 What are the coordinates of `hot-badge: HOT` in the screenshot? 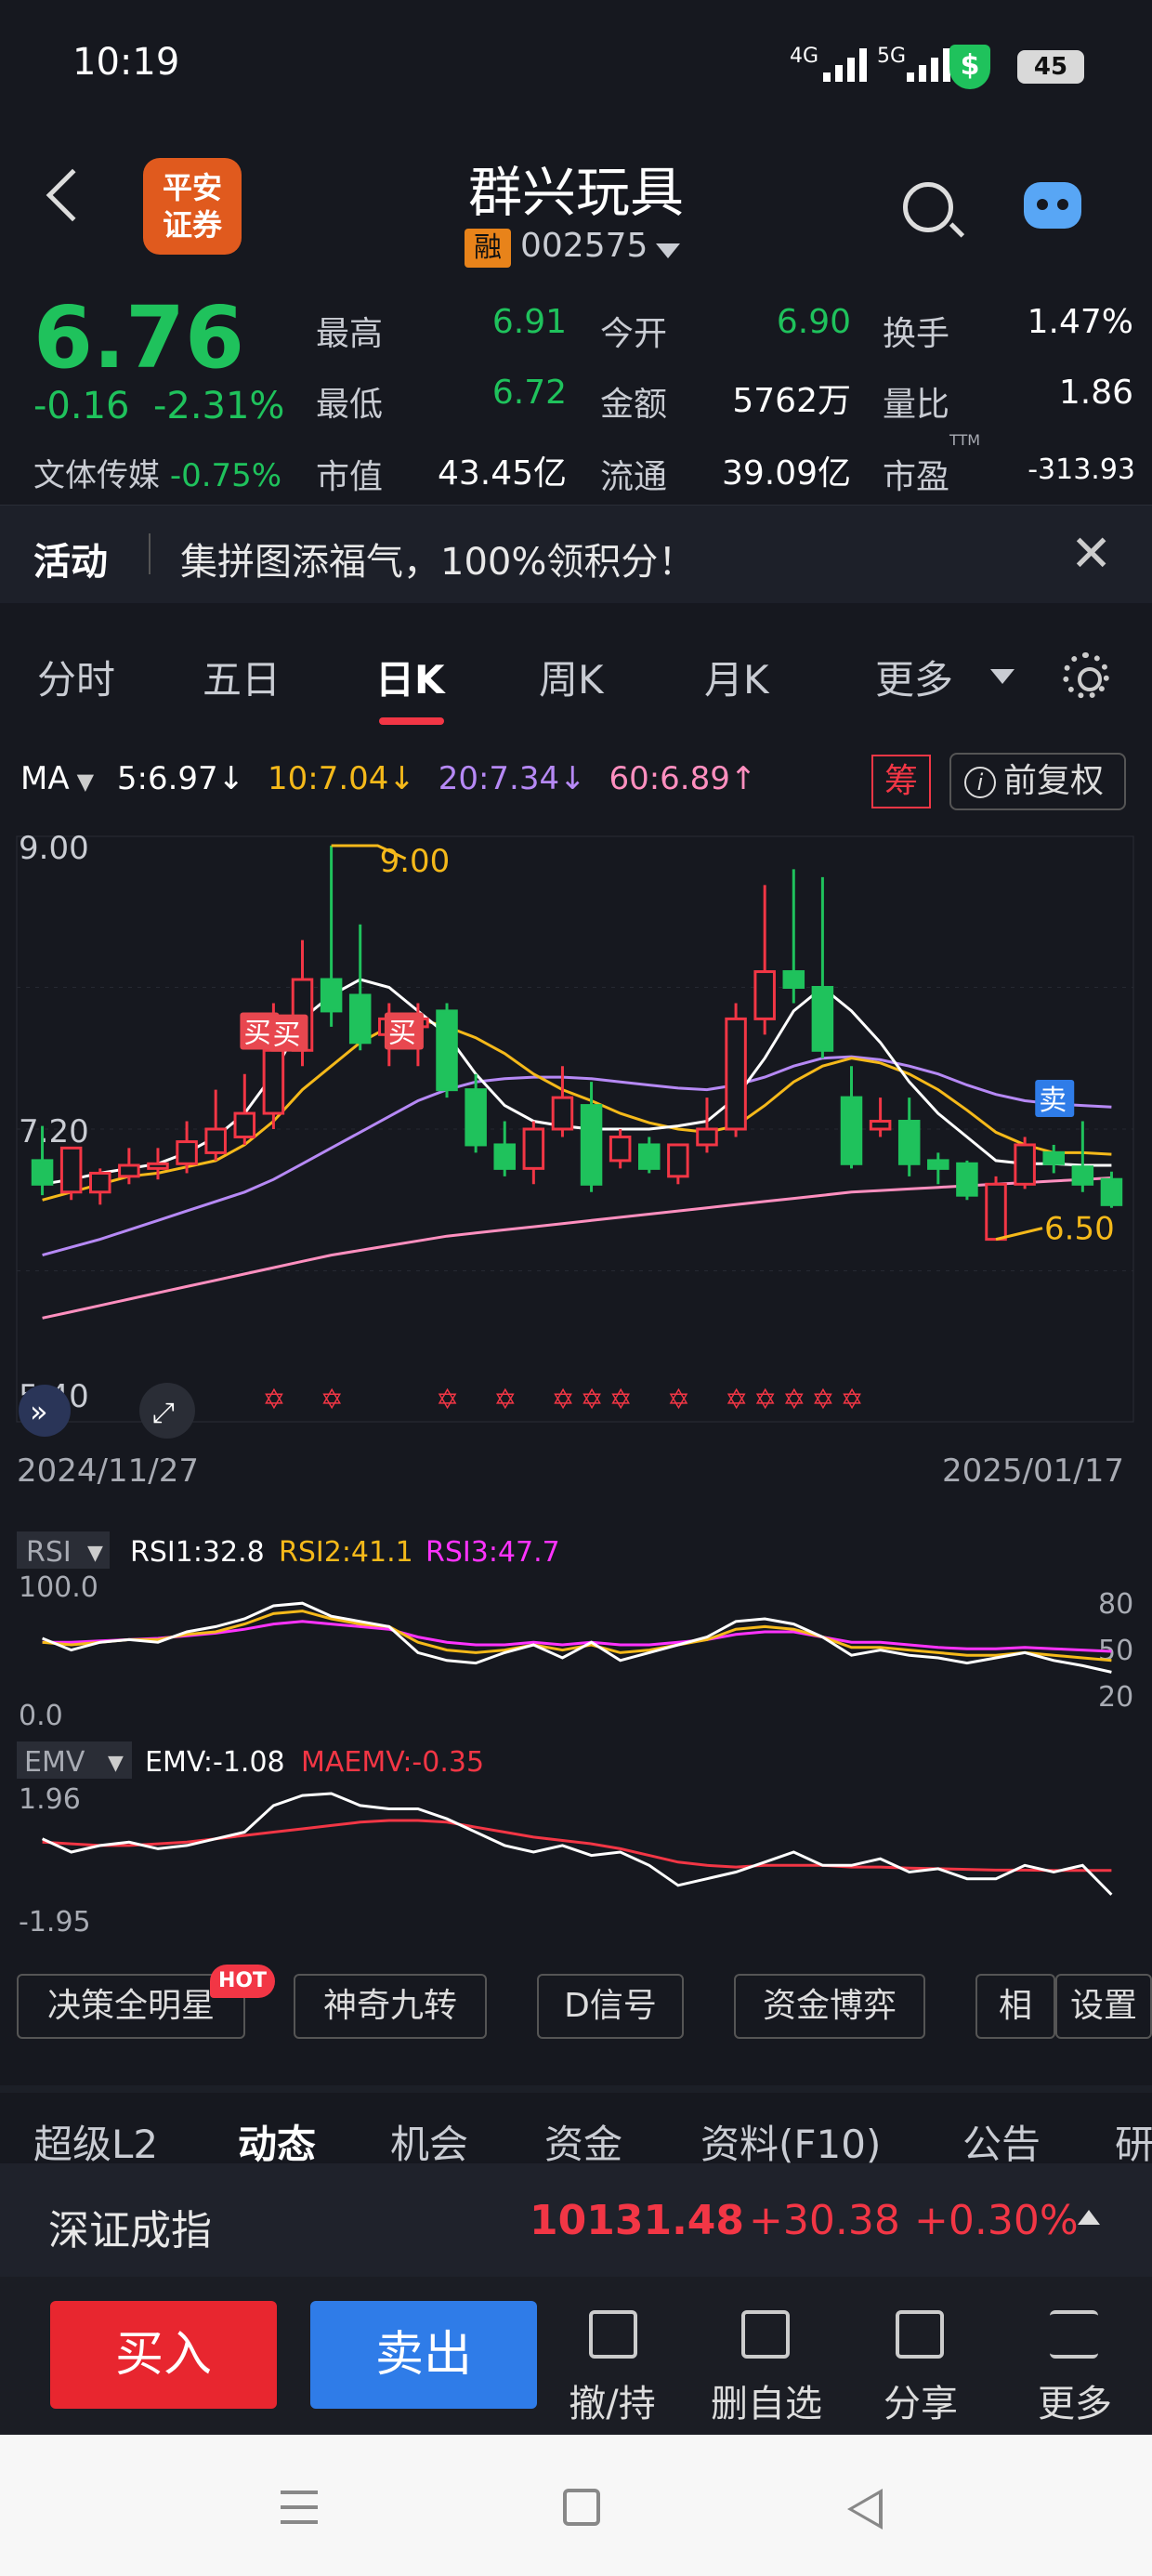 It's located at (242, 1981).